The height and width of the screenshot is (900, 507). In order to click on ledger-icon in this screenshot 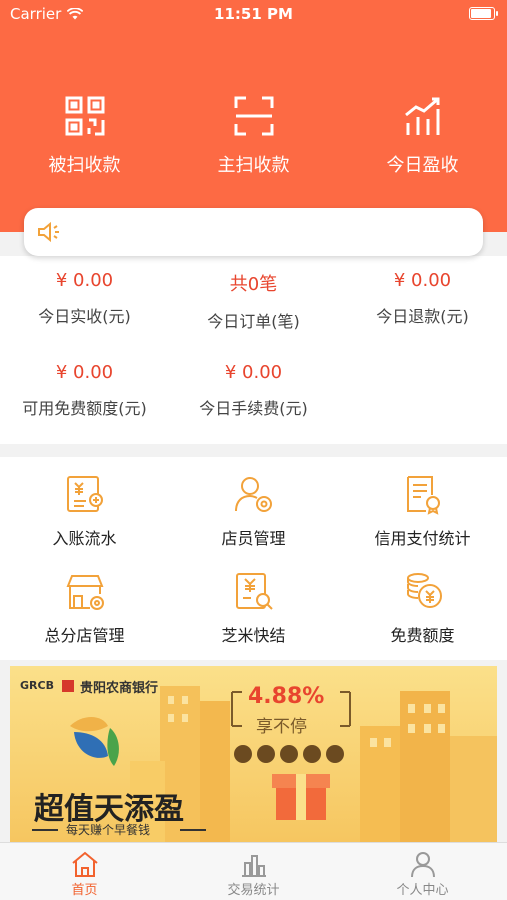, I will do `click(84, 494)`.